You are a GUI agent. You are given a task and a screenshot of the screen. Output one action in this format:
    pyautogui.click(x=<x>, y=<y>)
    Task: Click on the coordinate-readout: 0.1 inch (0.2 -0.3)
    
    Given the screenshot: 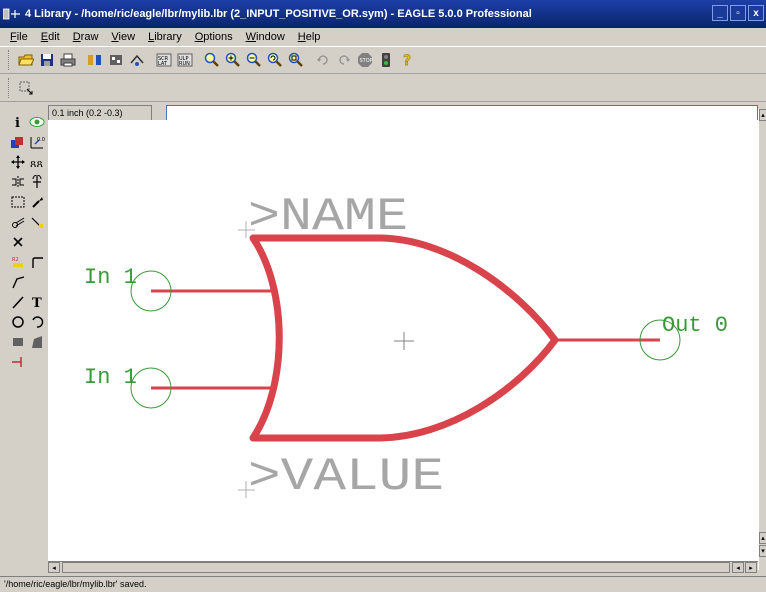 What is the action you would take?
    pyautogui.click(x=100, y=113)
    